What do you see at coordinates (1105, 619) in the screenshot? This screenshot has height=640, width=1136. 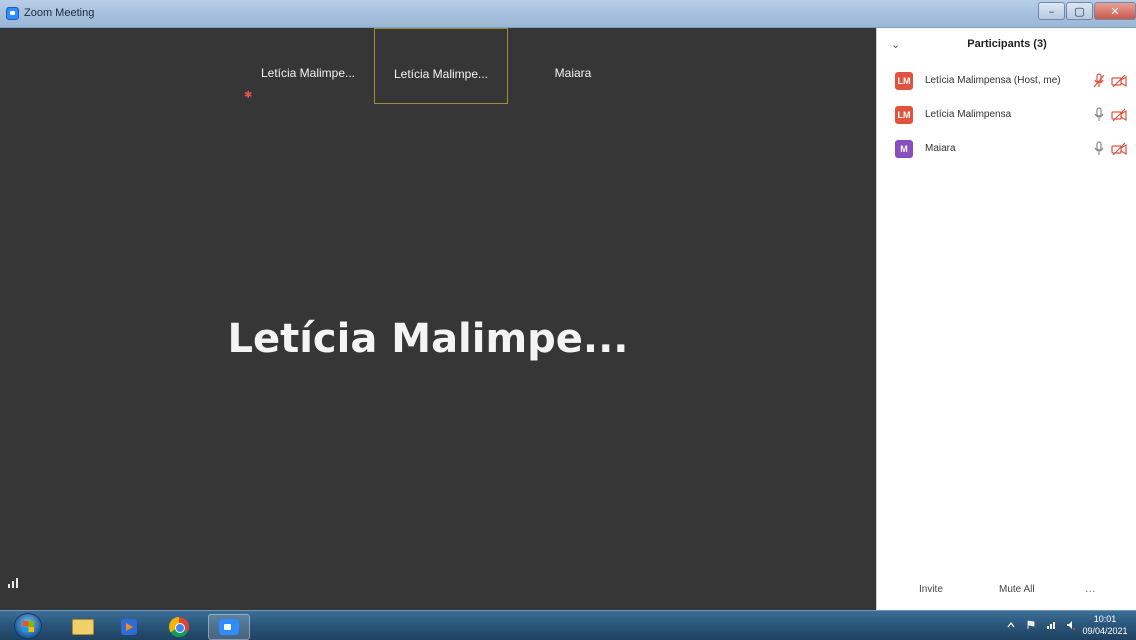 I see `clock-time: 10:01` at bounding box center [1105, 619].